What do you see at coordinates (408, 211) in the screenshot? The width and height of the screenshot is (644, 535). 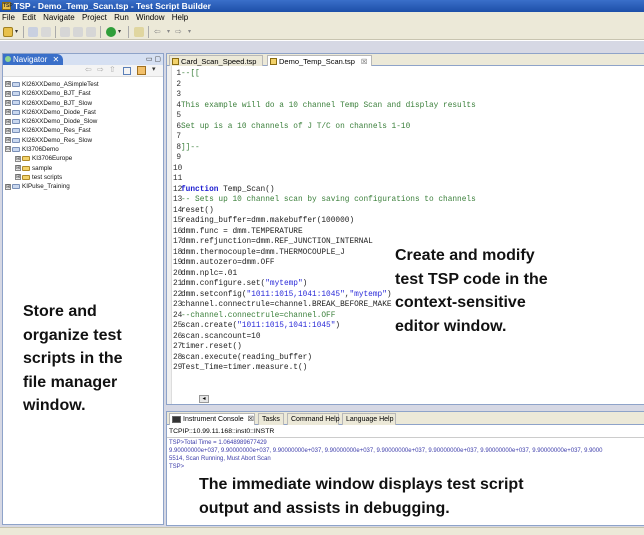 I see `code-line: 14reset()` at bounding box center [408, 211].